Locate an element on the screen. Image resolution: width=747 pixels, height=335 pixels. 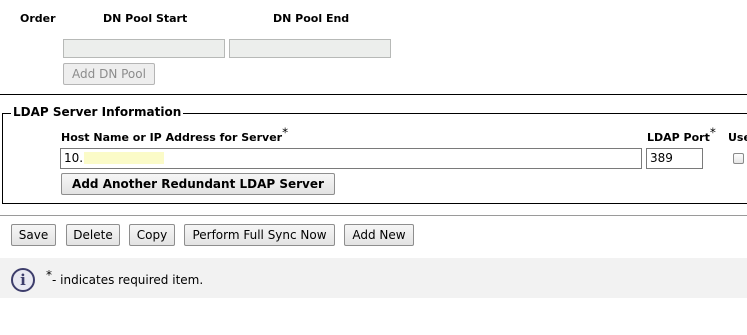
column-header-order: Order is located at coordinates (38, 18).